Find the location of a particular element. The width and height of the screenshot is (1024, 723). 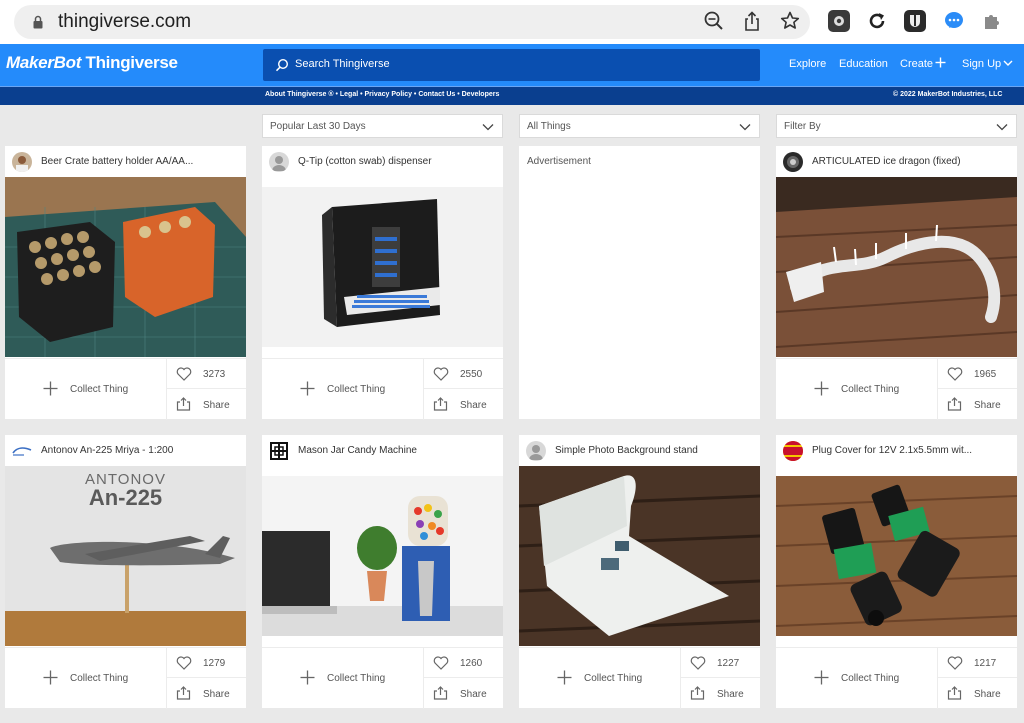

address-bar: thingiverse.com is located at coordinates (412, 22).